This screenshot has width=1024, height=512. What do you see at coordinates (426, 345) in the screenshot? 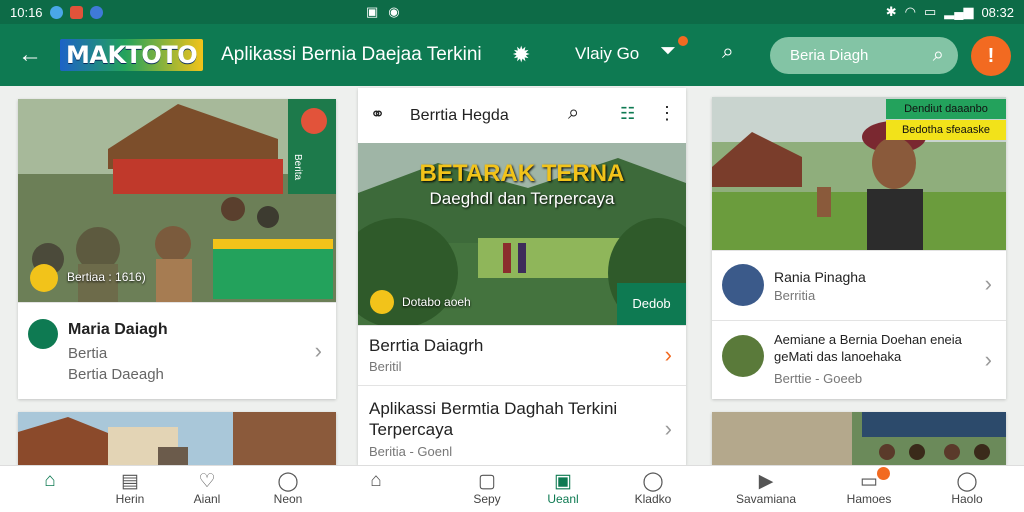
I see `item-title: Berrtia Daiagrh` at bounding box center [426, 345].